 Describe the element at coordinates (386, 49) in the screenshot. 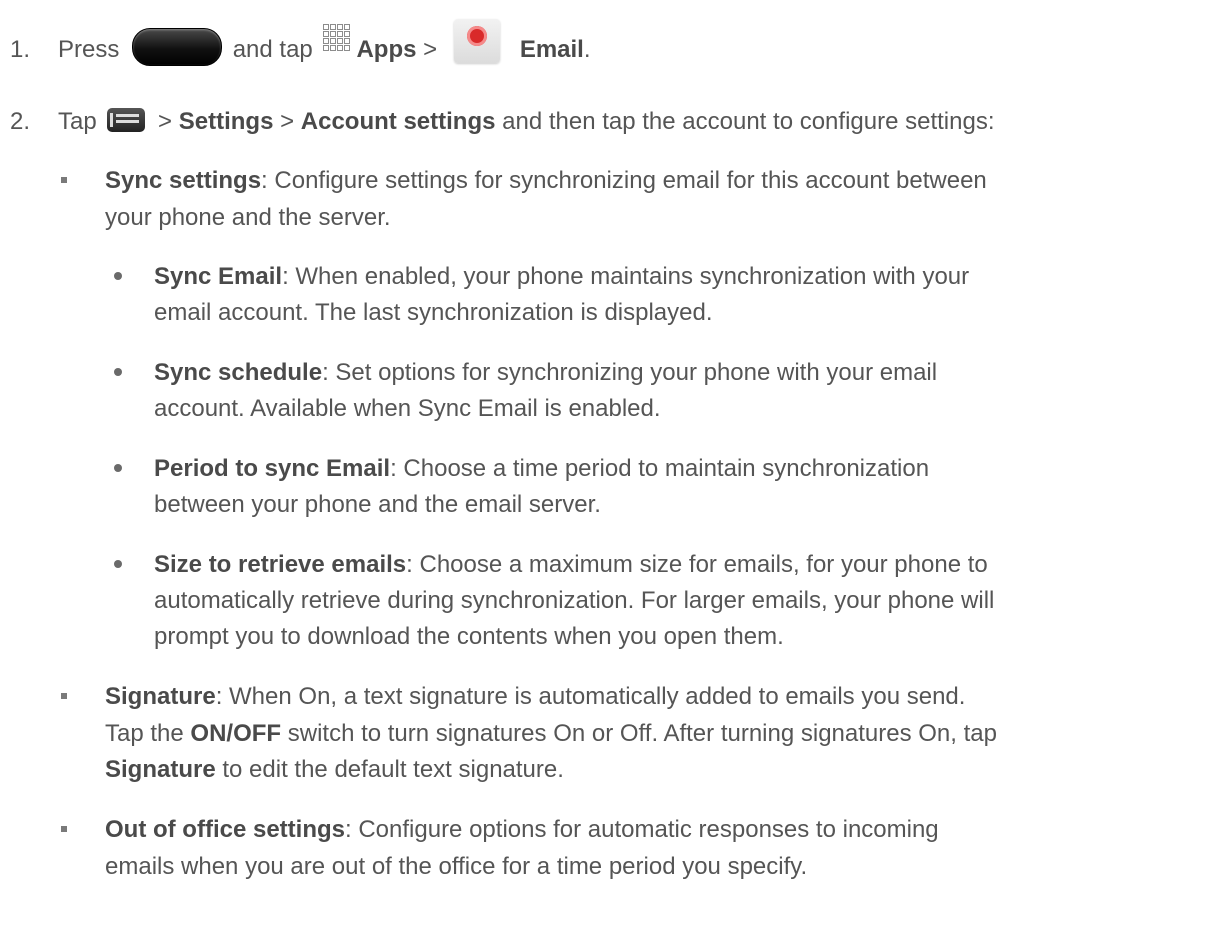

I see `apps-label: Apps` at that location.